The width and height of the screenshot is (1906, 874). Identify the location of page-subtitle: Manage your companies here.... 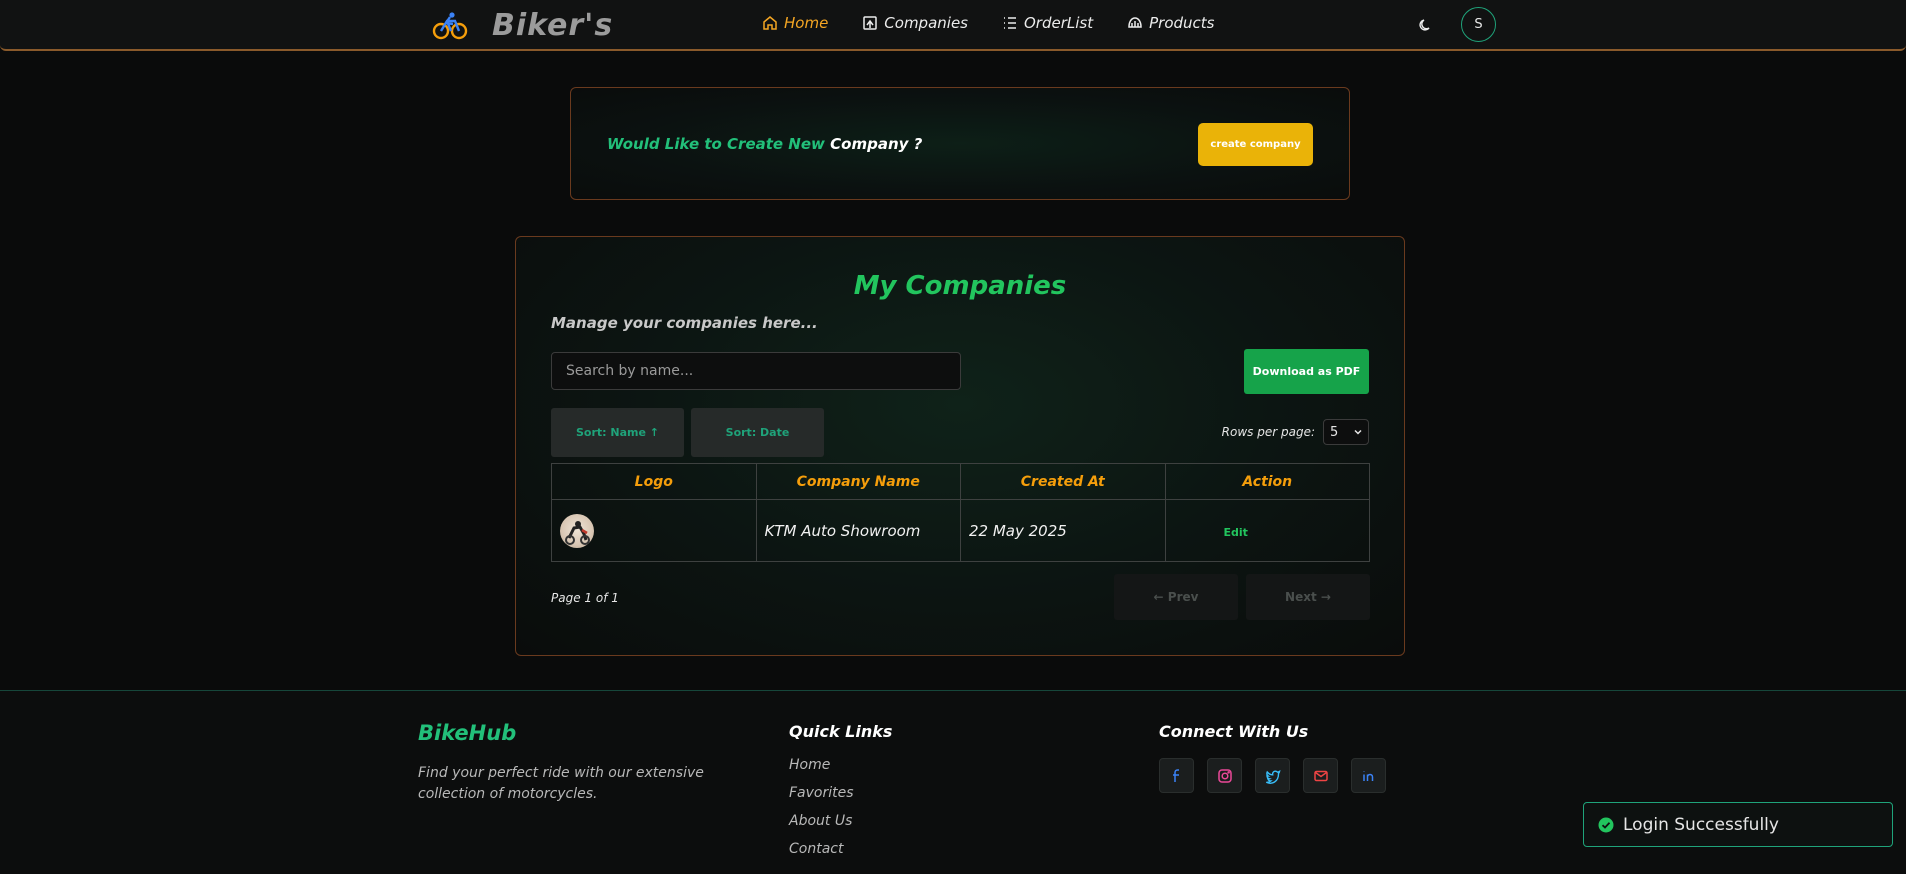
(684, 323).